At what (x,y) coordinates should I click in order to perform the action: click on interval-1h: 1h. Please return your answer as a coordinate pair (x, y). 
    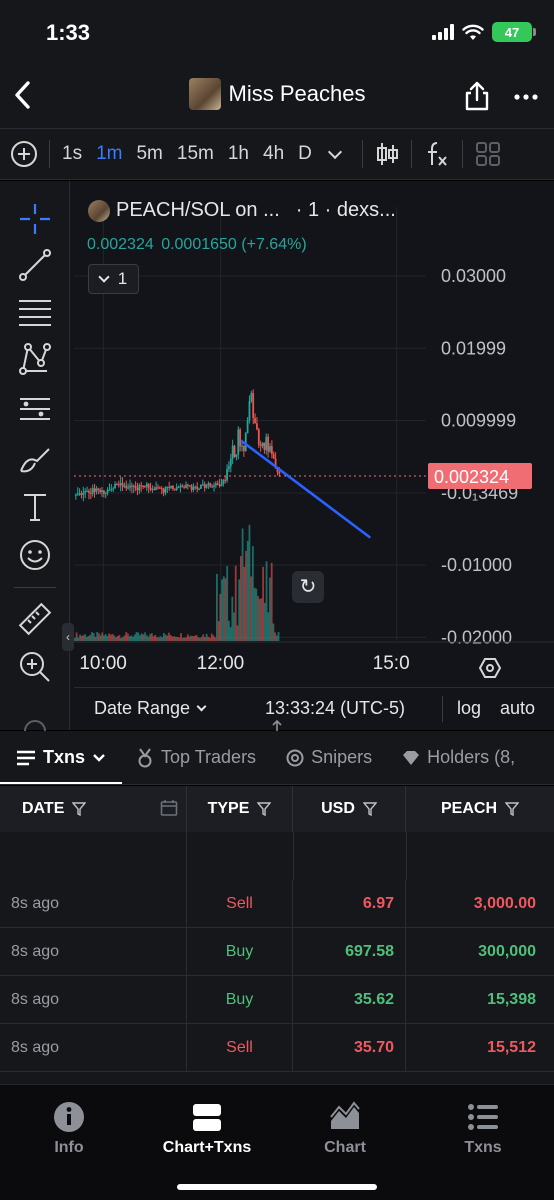
    Looking at the image, I should click on (238, 154).